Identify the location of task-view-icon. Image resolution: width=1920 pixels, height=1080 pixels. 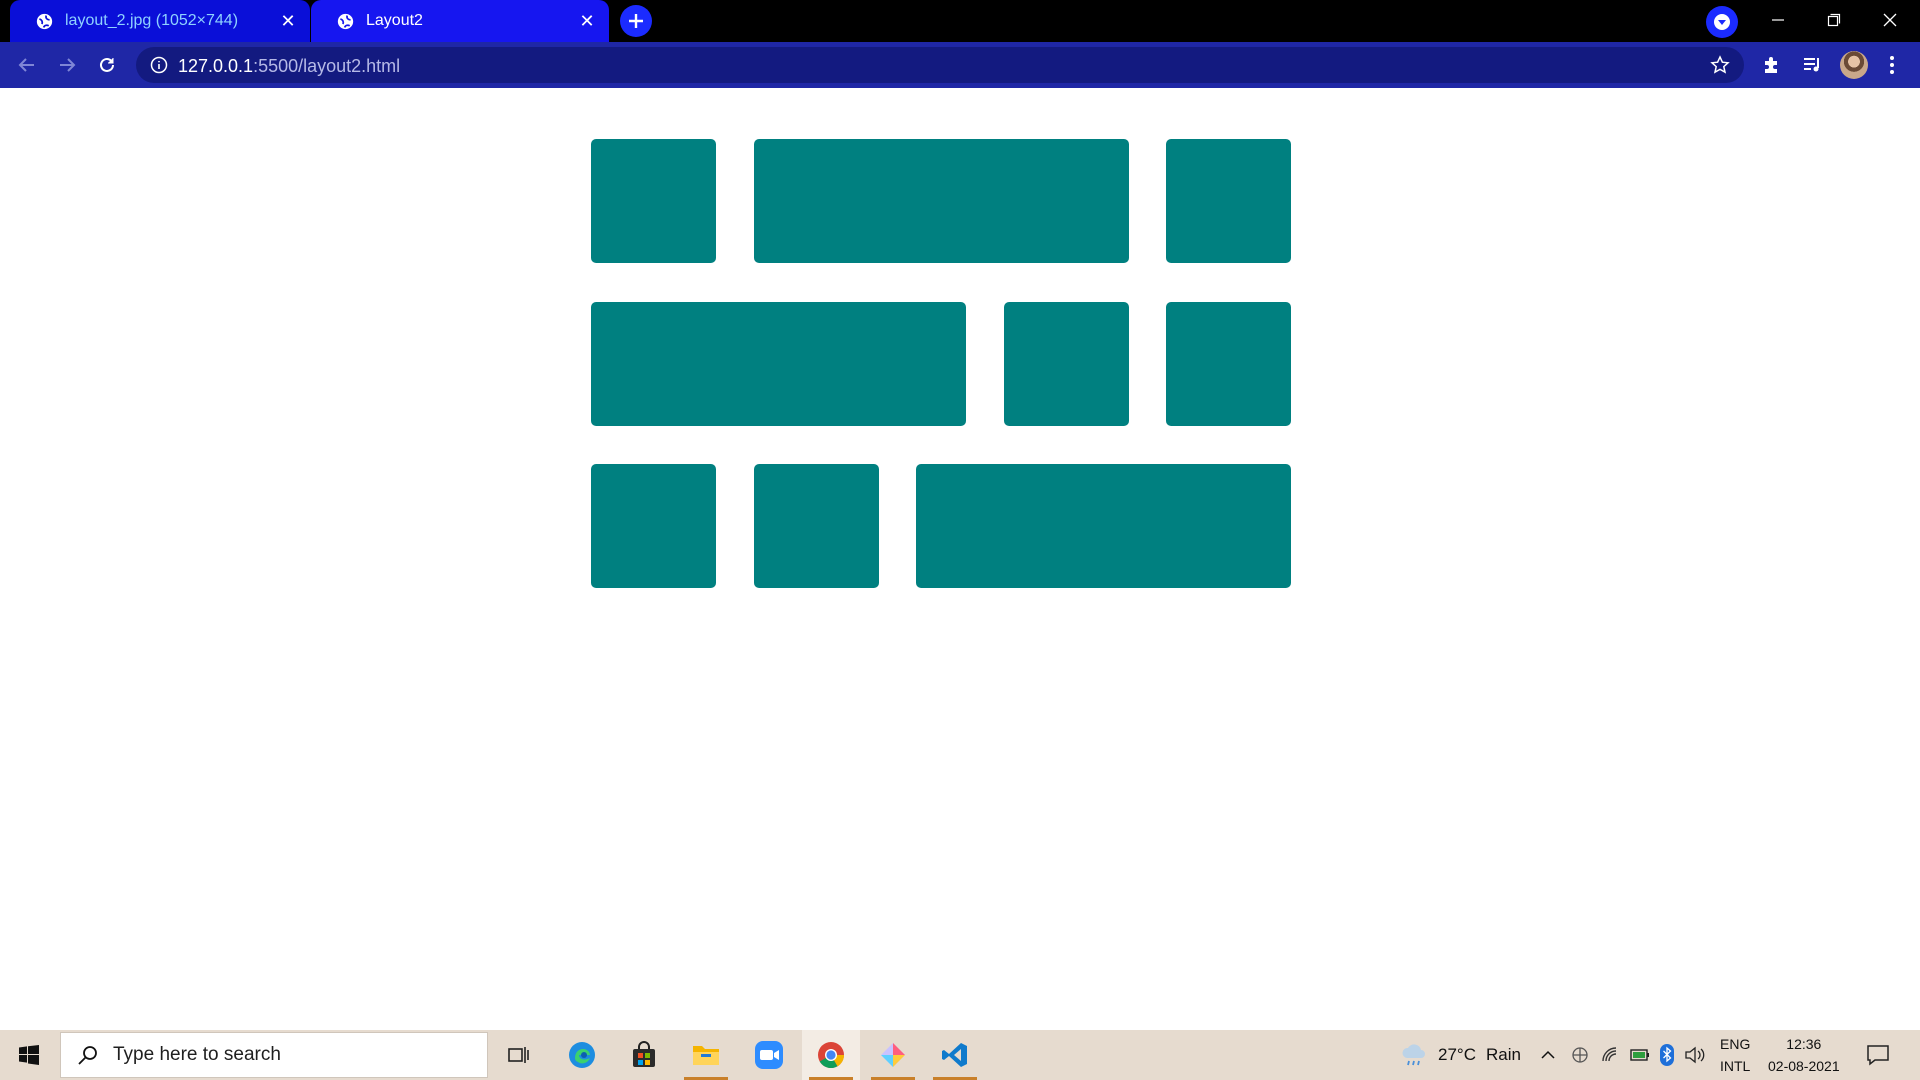
(518, 1055).